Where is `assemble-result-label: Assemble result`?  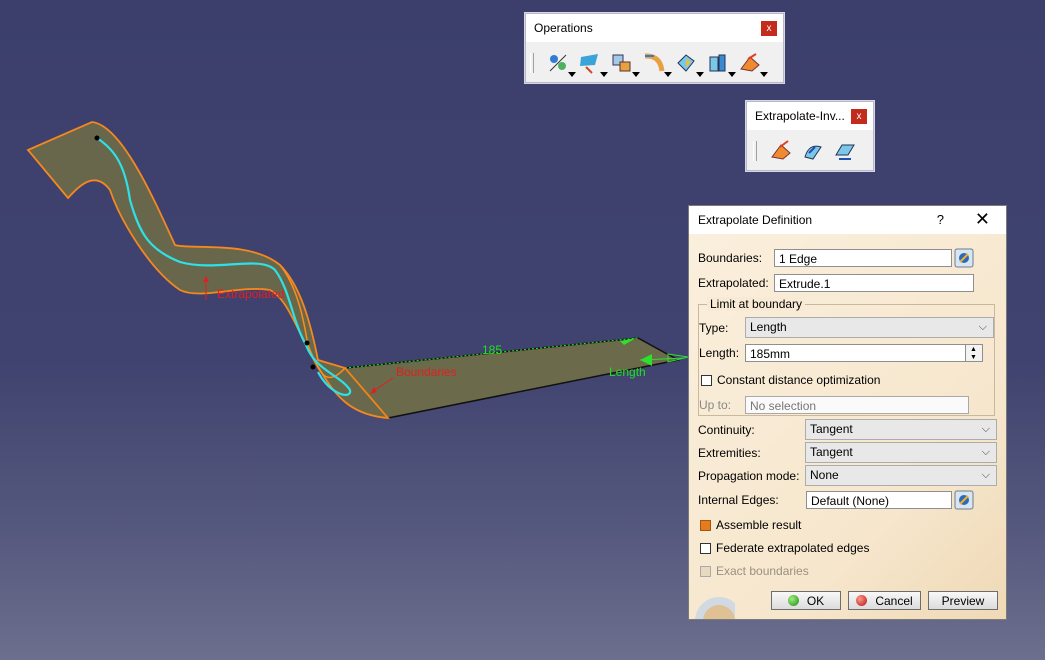 assemble-result-label: Assemble result is located at coordinates (759, 525).